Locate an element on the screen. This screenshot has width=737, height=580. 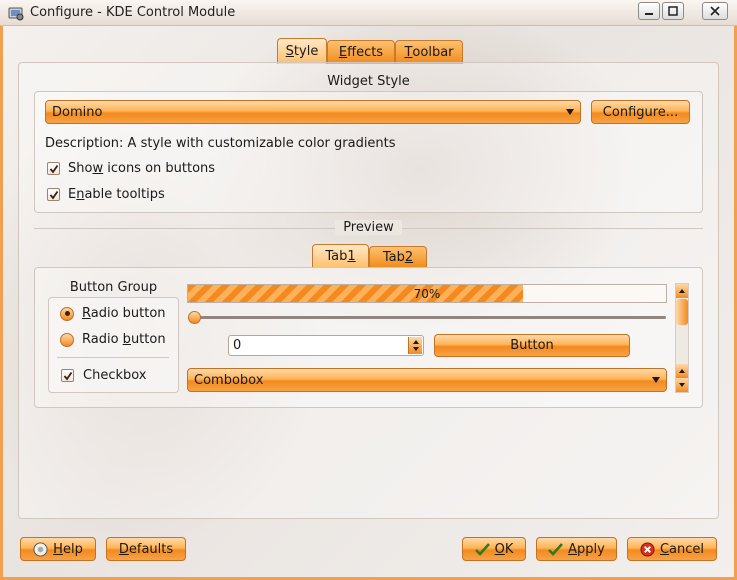
preview-checkbox-label: Checkbox is located at coordinates (115, 375).